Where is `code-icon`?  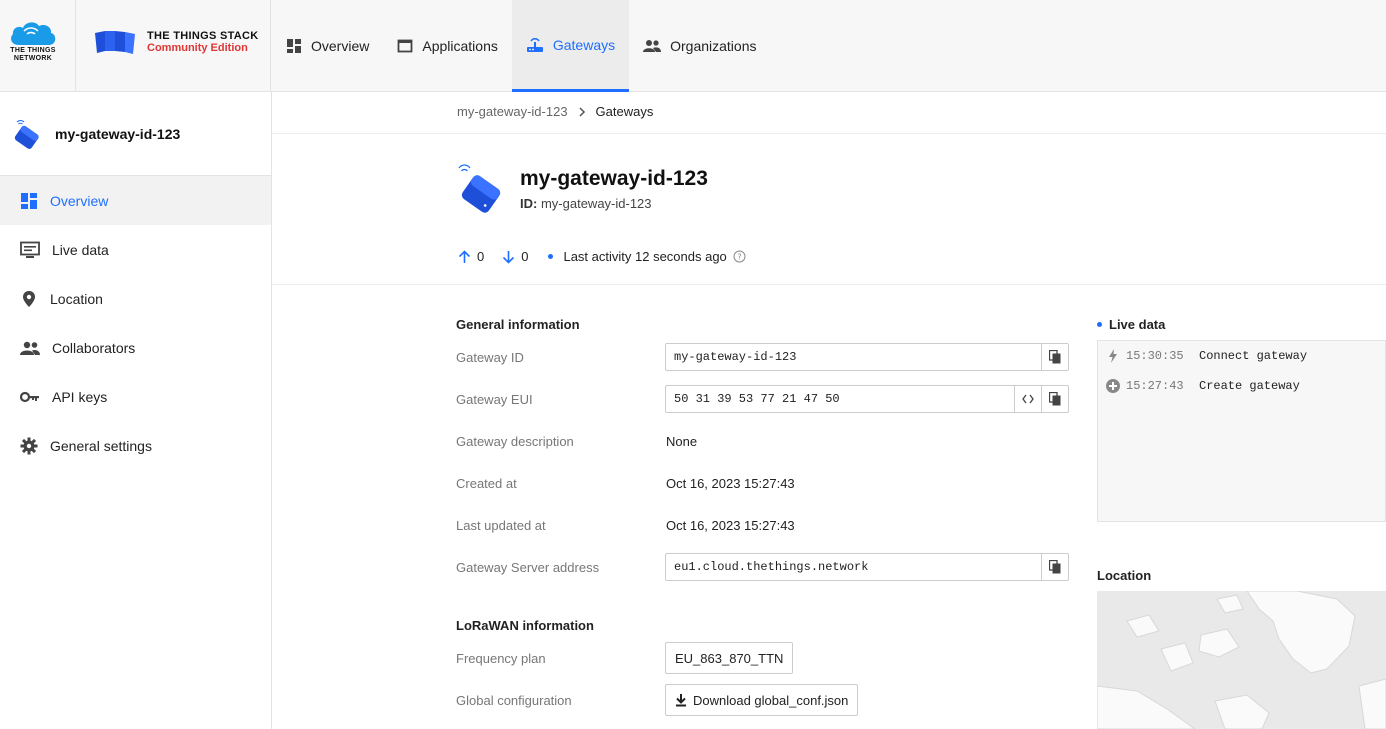 code-icon is located at coordinates (1028, 399).